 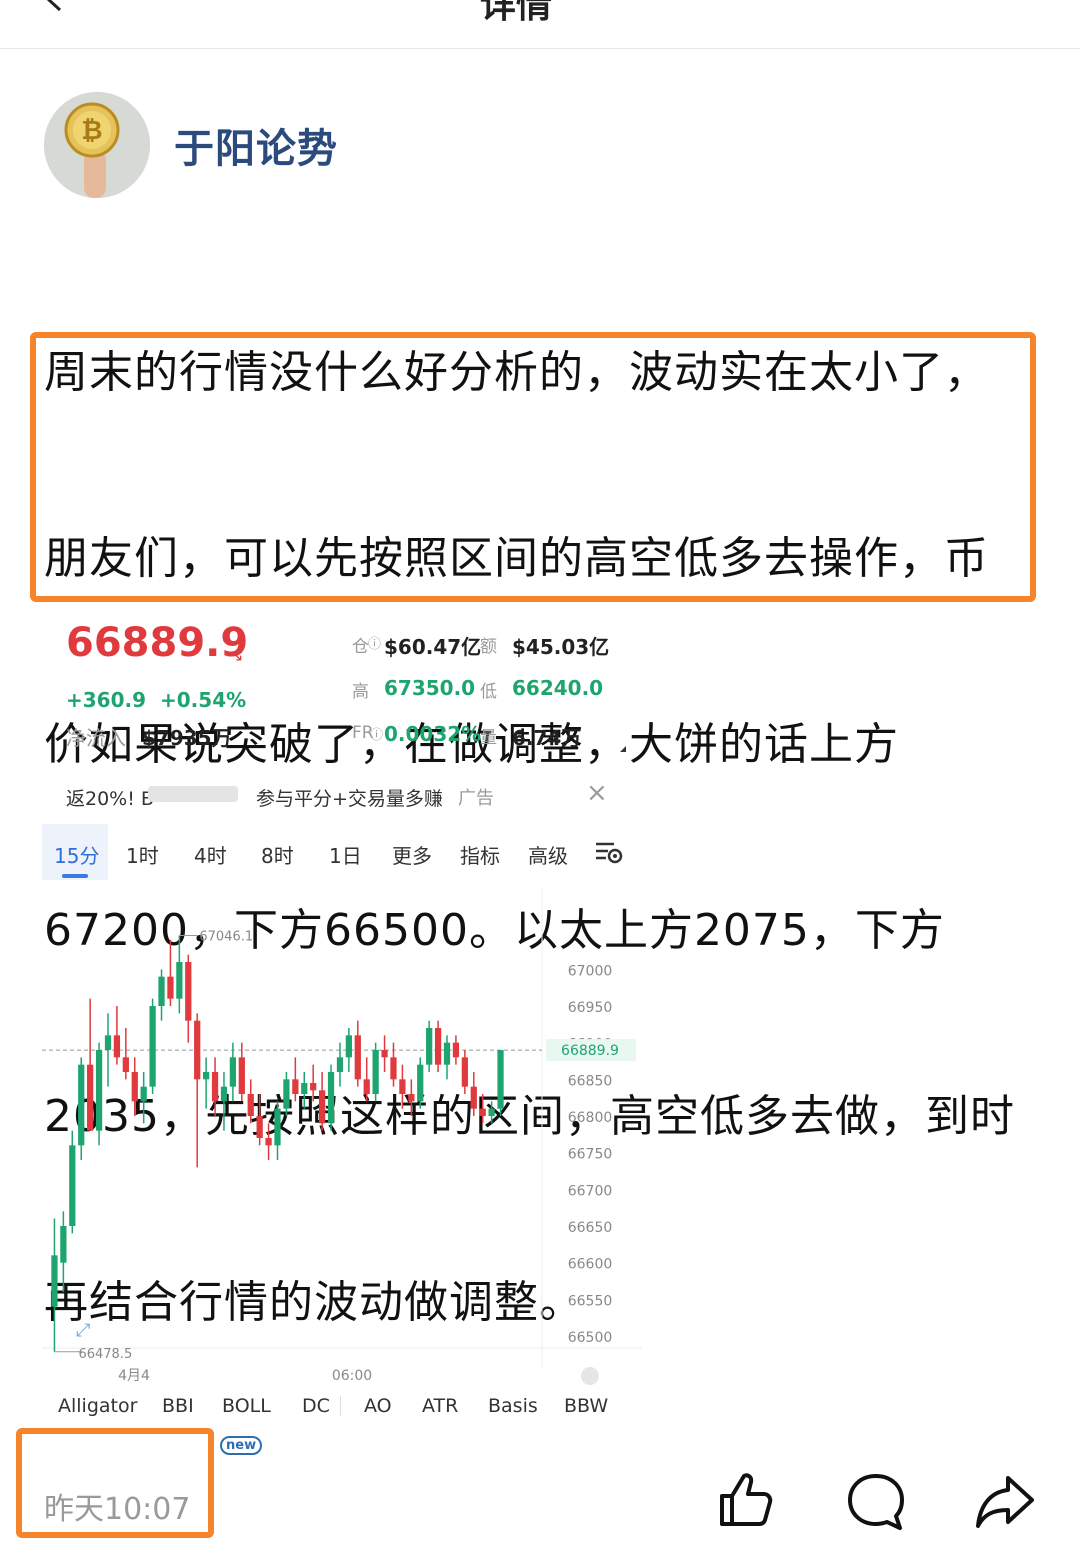 I want to click on ad-text: 参与平分+交易量多赚, so click(x=349, y=797).